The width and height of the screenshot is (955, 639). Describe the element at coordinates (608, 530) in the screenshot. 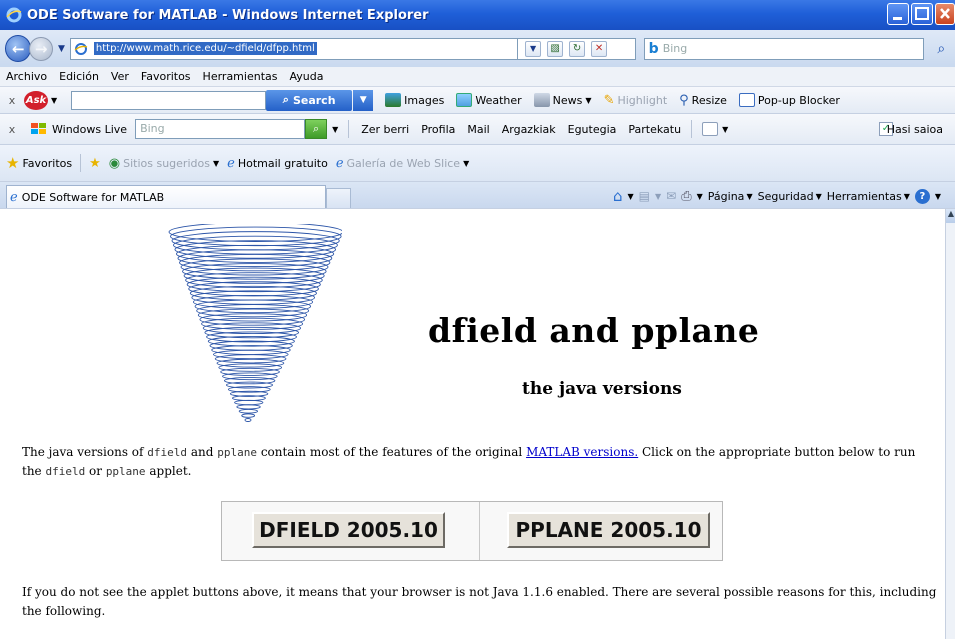

I see `pplane-applet-button: PPLANE 2005.10` at that location.